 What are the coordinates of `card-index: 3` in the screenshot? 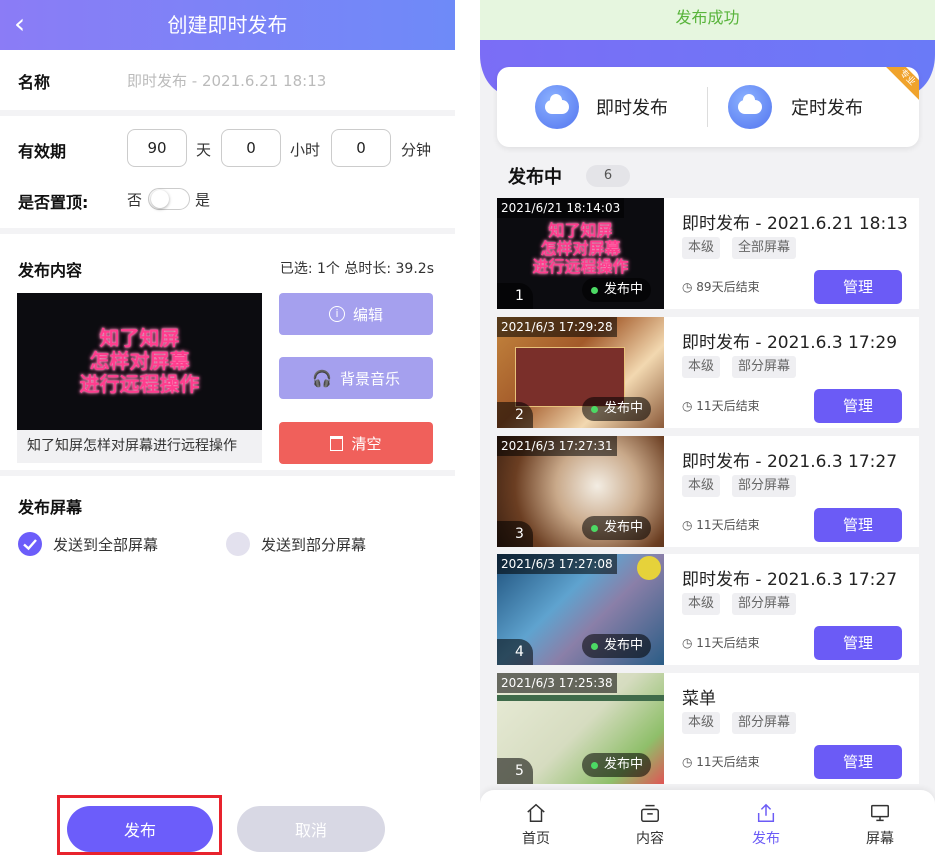 It's located at (515, 534).